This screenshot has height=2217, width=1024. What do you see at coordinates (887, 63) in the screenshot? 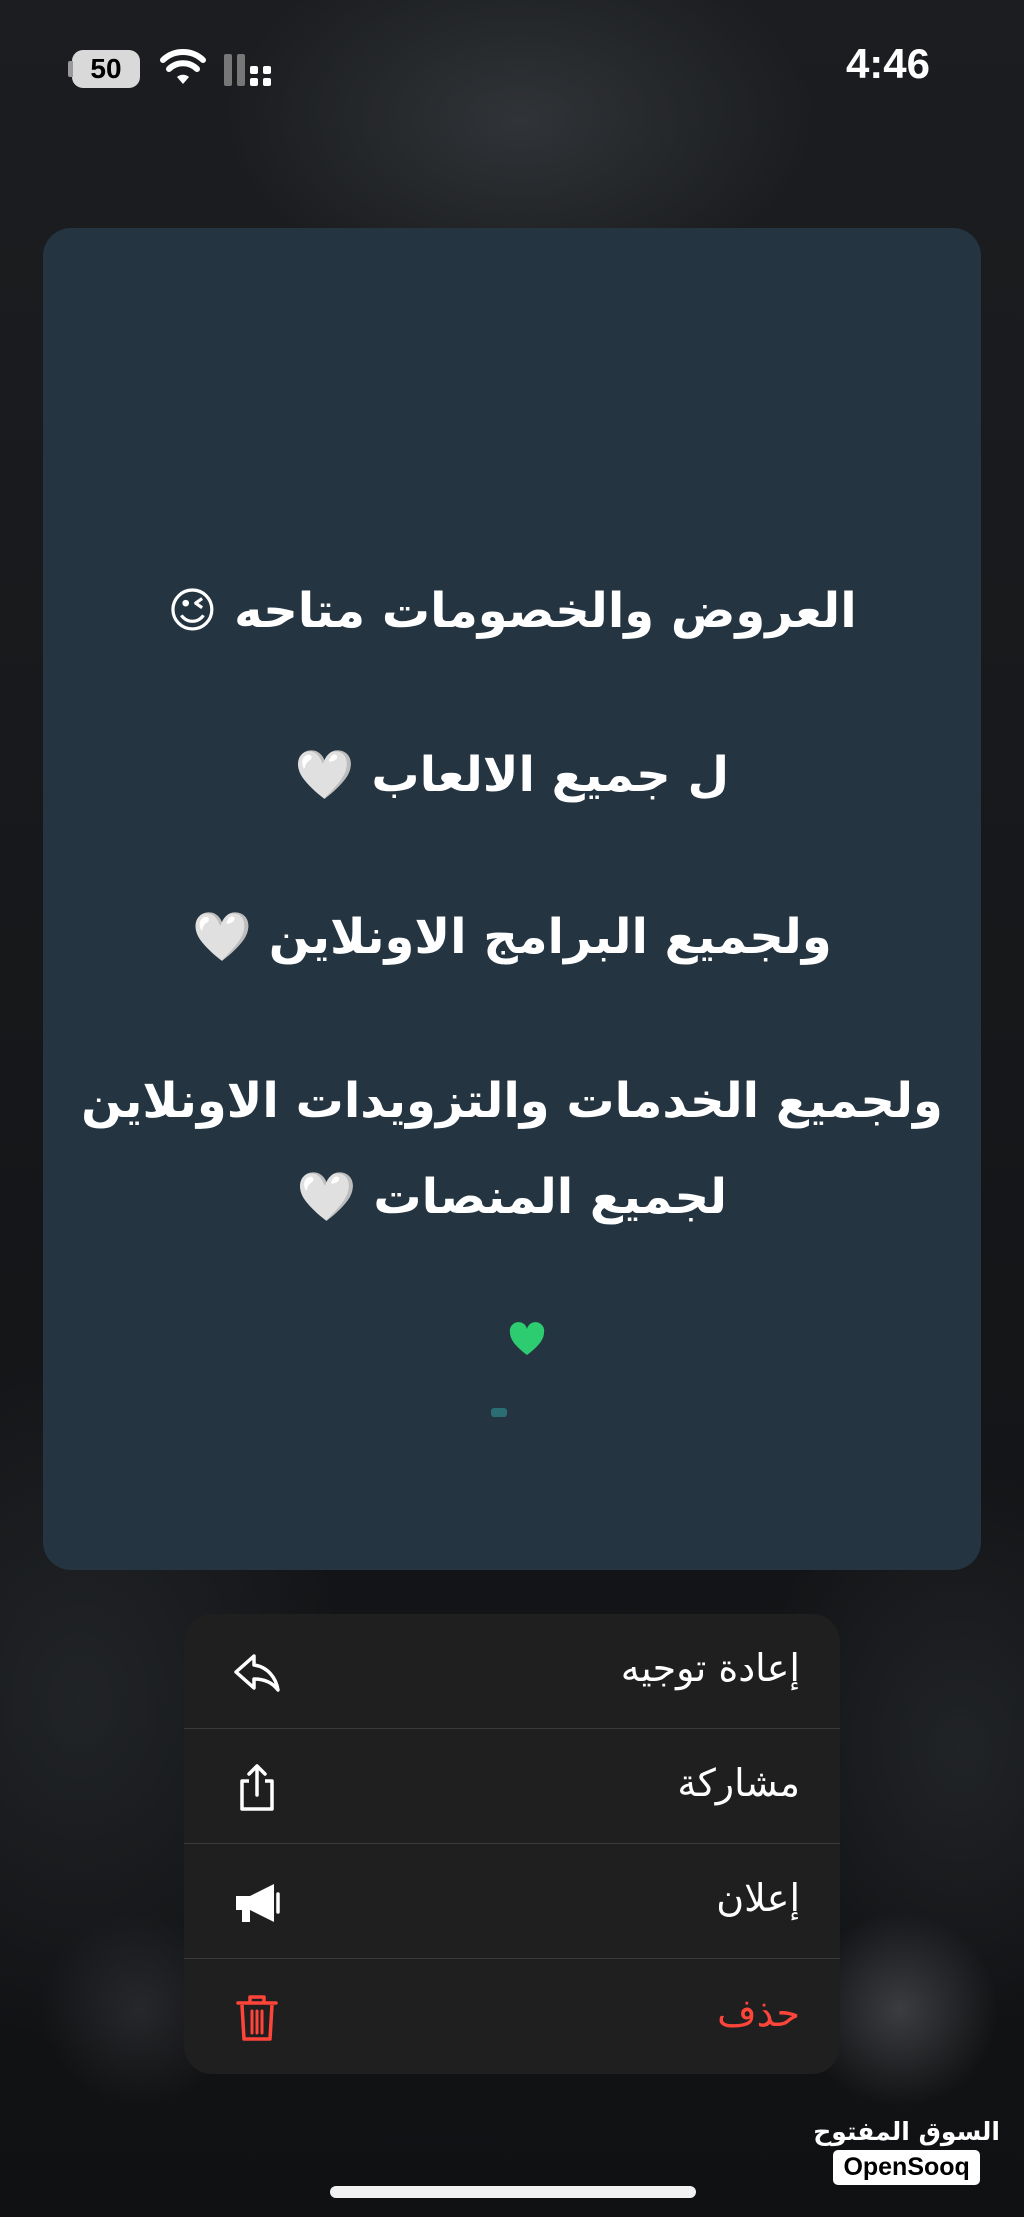
I see `clock-time: 4:46` at bounding box center [887, 63].